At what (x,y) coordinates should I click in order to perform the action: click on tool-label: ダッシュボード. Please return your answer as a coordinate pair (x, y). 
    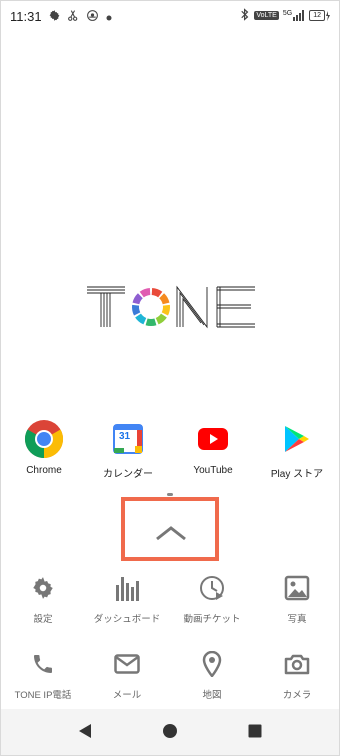
    Looking at the image, I should click on (127, 619).